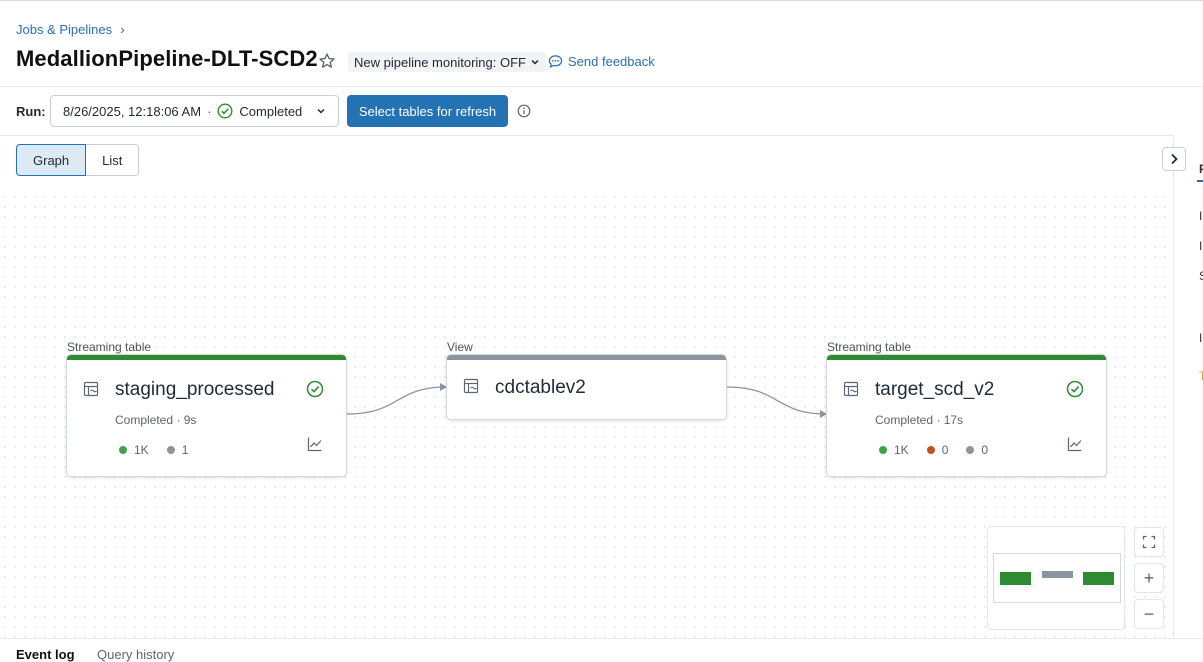 The width and height of the screenshot is (1203, 662). Describe the element at coordinates (966, 415) in the screenshot. I see `node-target-scd-v2: target_scd_v2 Completed · 17s 1K 0 0` at that location.